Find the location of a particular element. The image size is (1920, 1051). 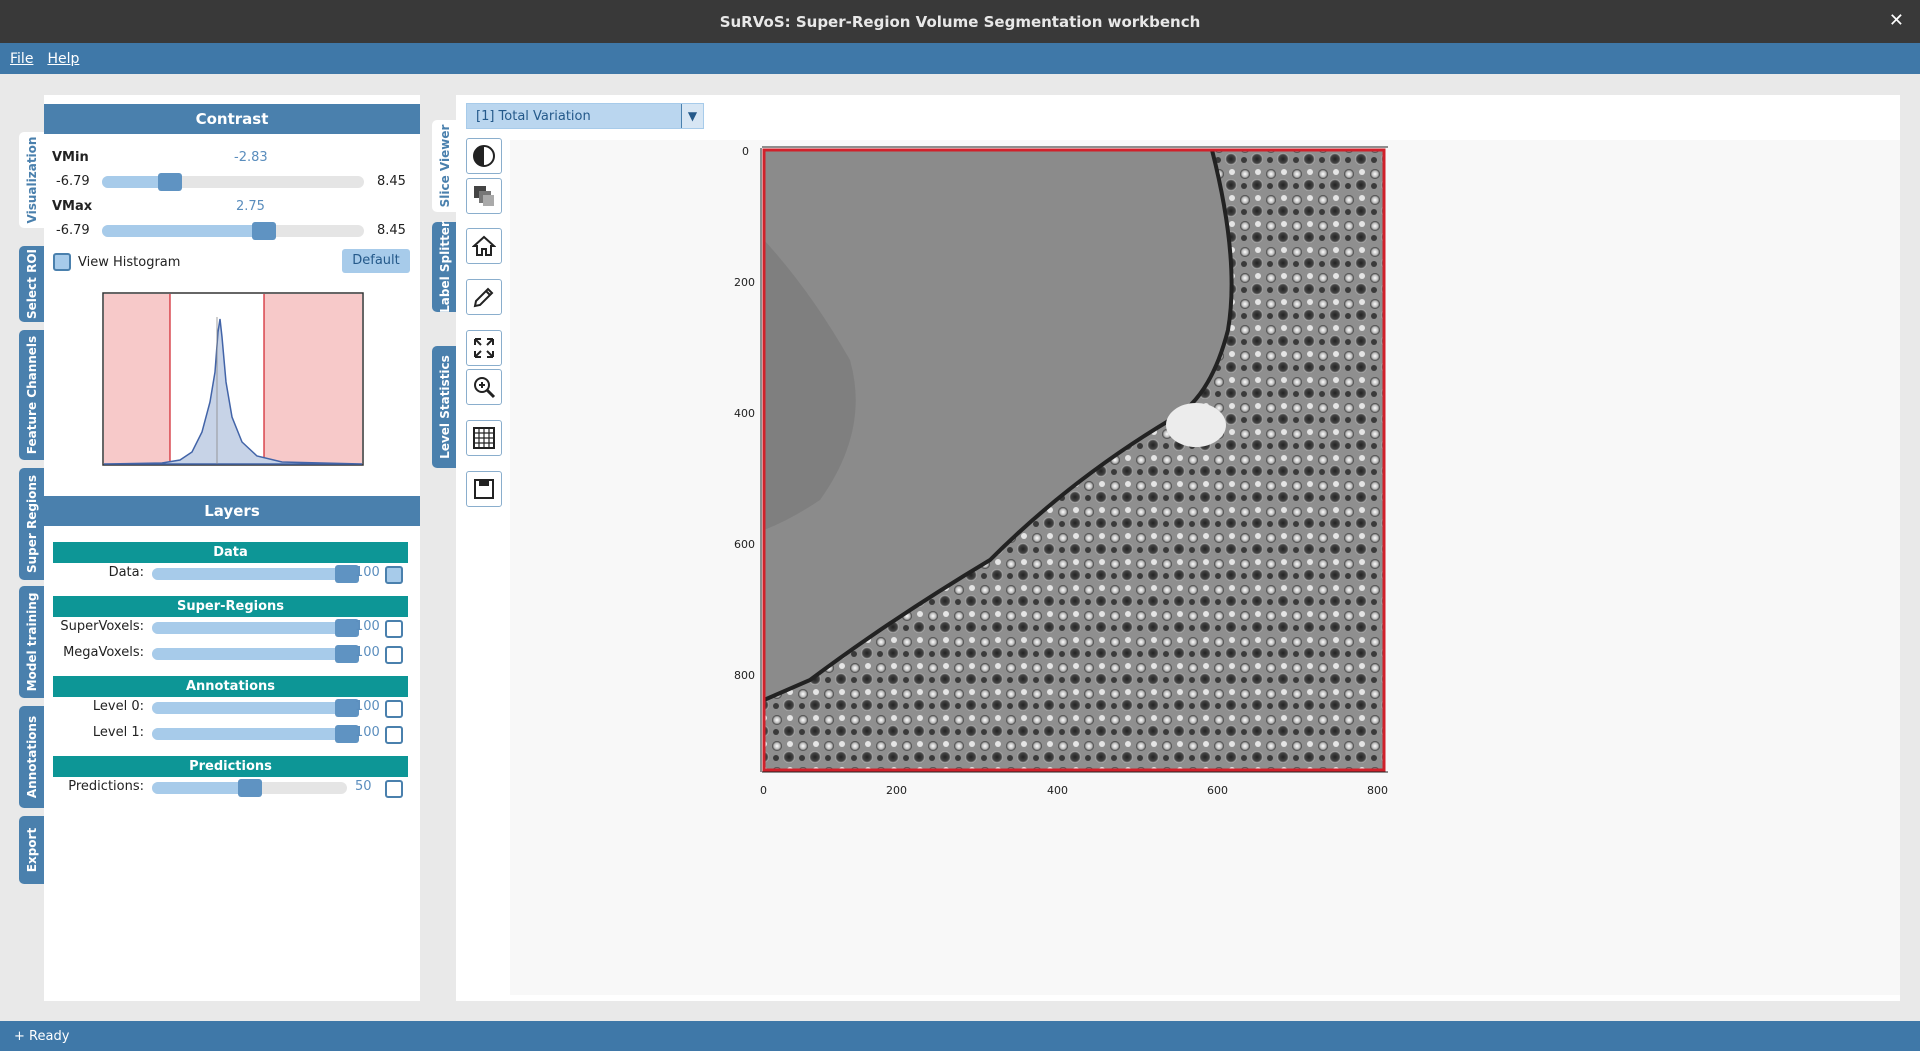

save-icon is located at coordinates (484, 489).